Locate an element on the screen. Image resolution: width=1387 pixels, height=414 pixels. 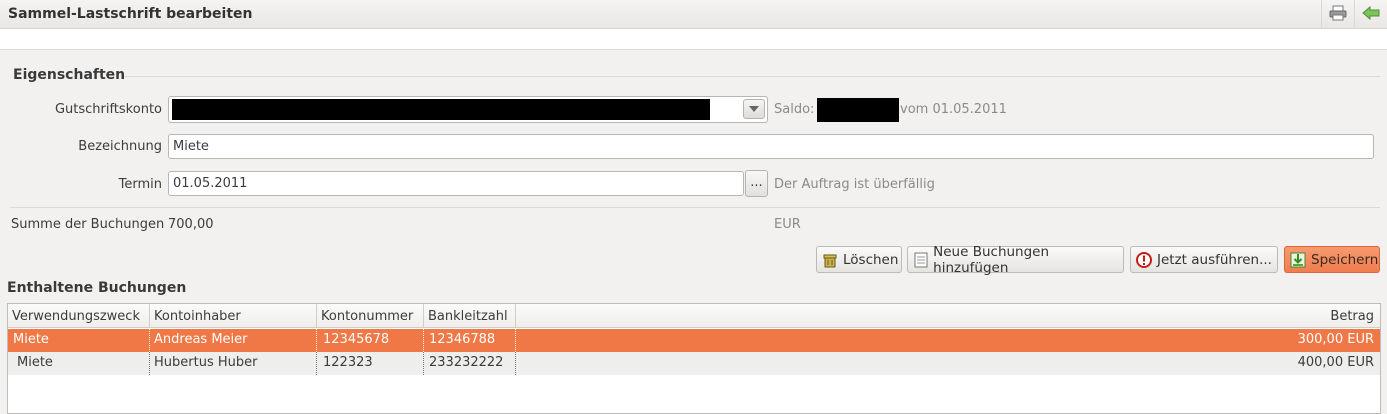
delete-button: Löschen is located at coordinates (859, 259).